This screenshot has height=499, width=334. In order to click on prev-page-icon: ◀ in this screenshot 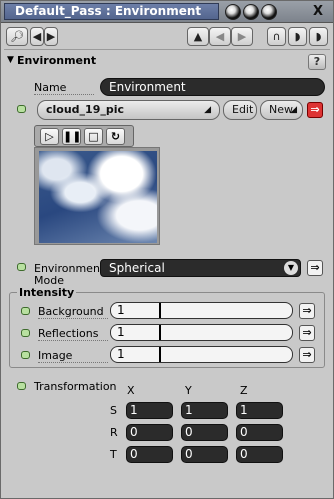, I will do `click(220, 36)`.